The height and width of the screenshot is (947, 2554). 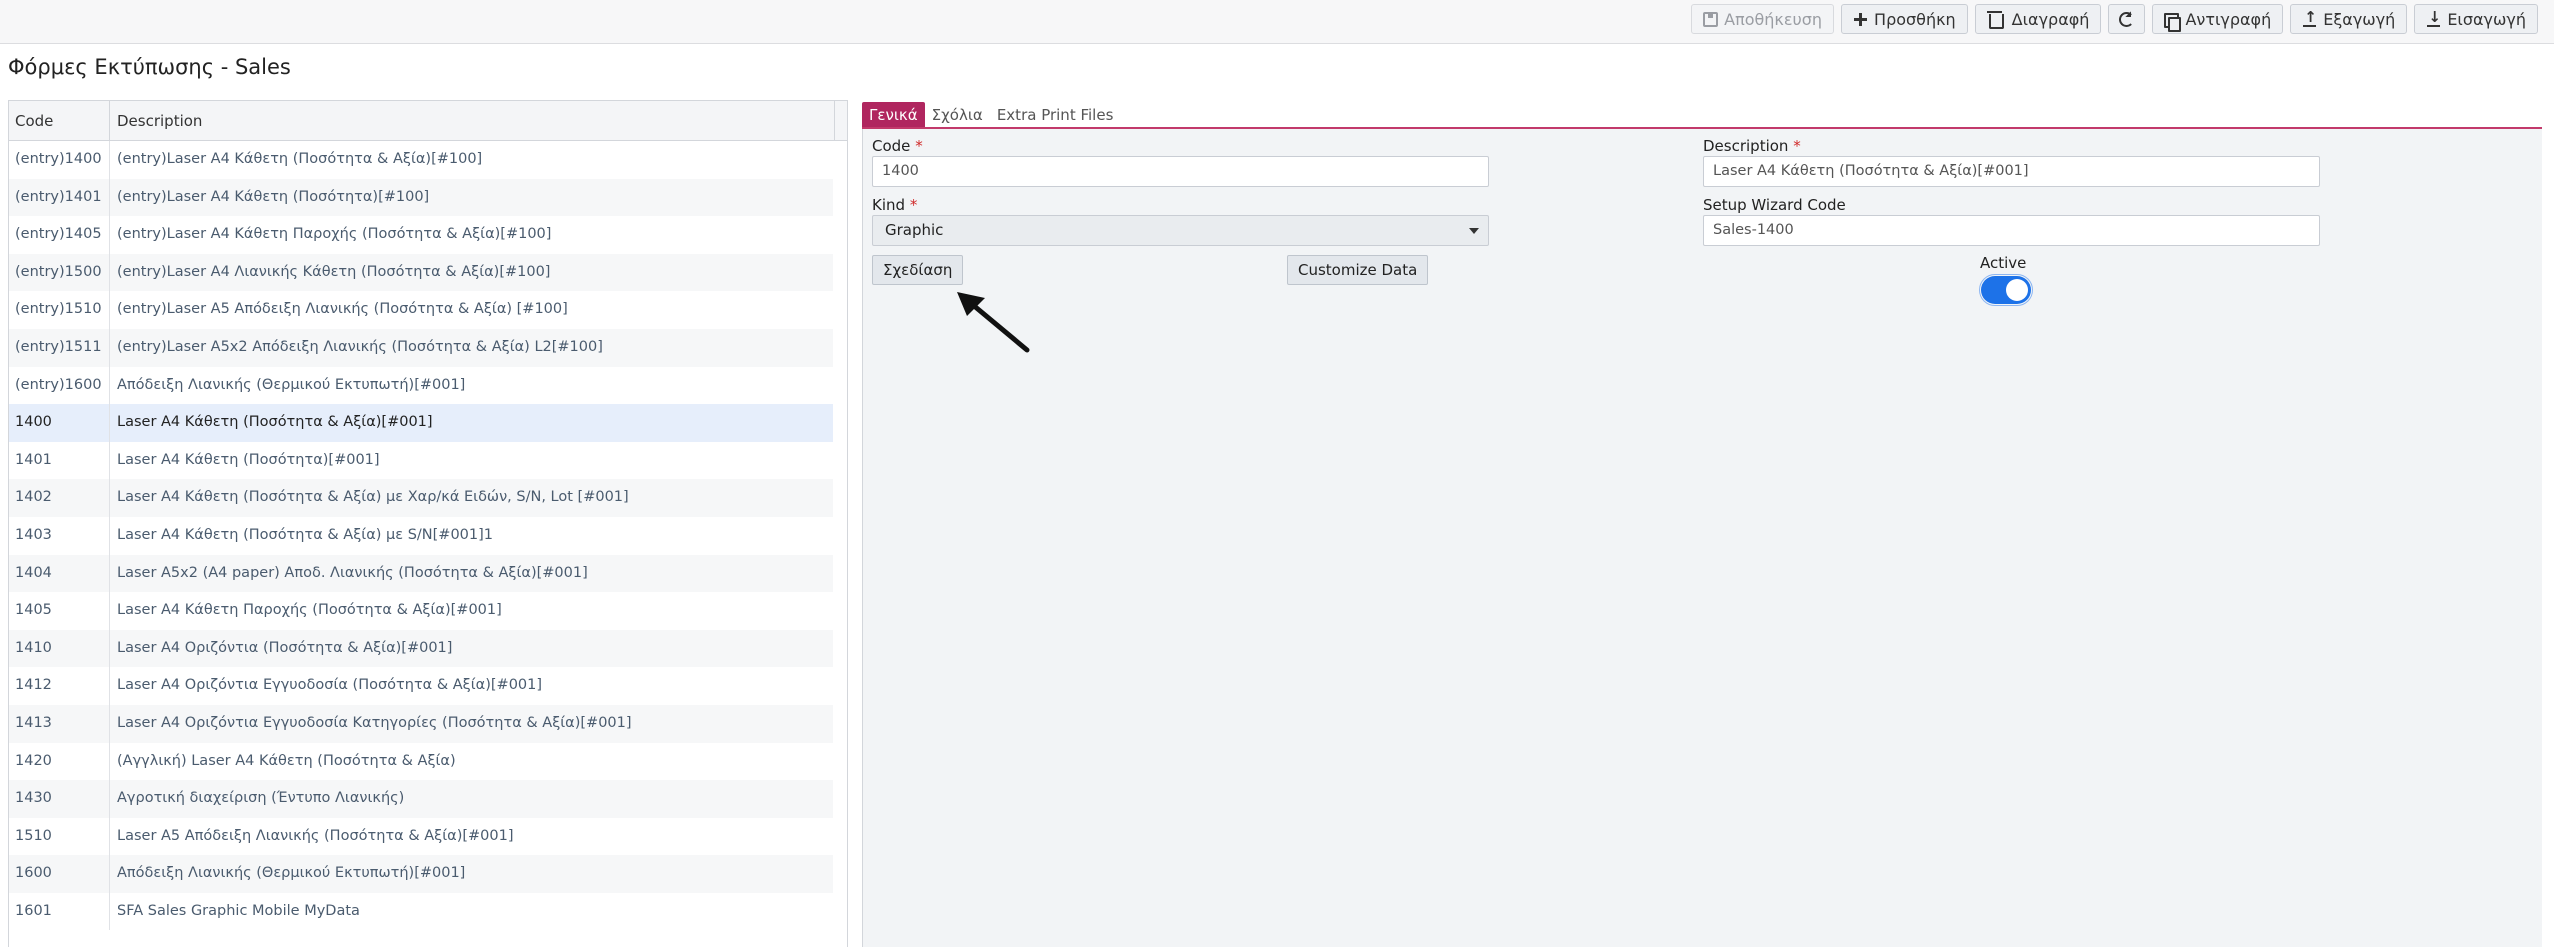 I want to click on chevron-down-icon, so click(x=1474, y=231).